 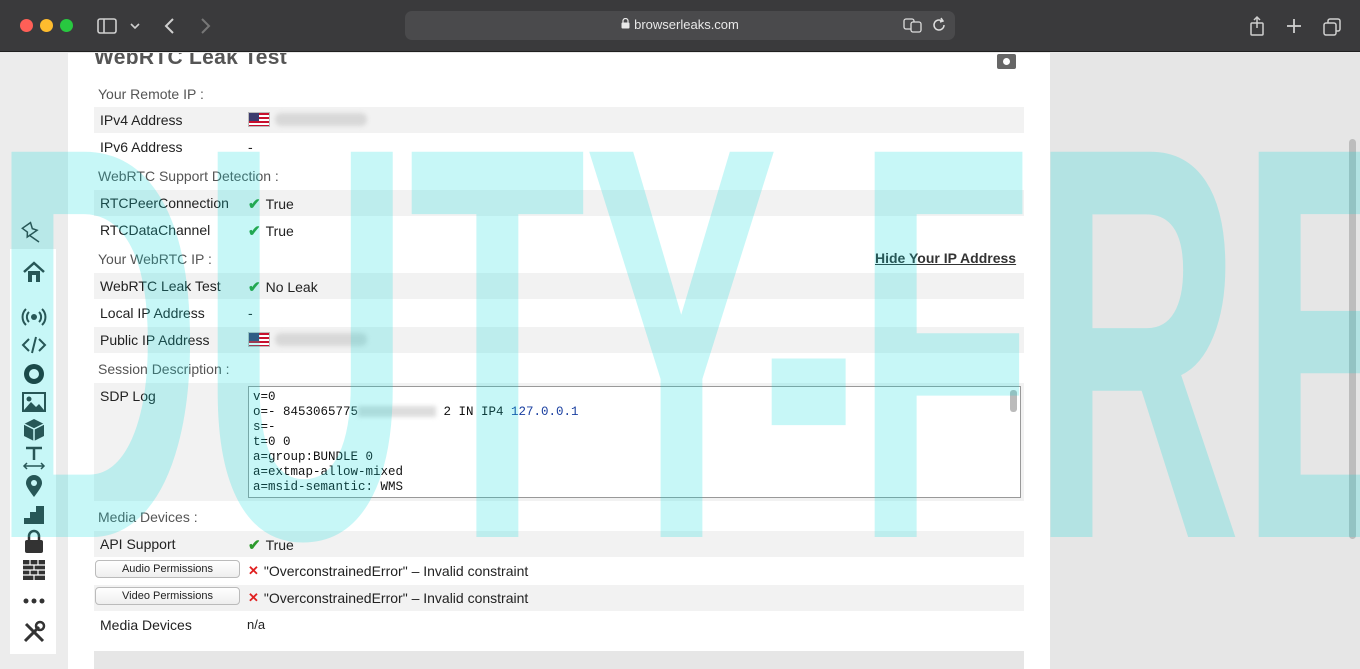 I want to click on share-icon, so click(x=1257, y=26).